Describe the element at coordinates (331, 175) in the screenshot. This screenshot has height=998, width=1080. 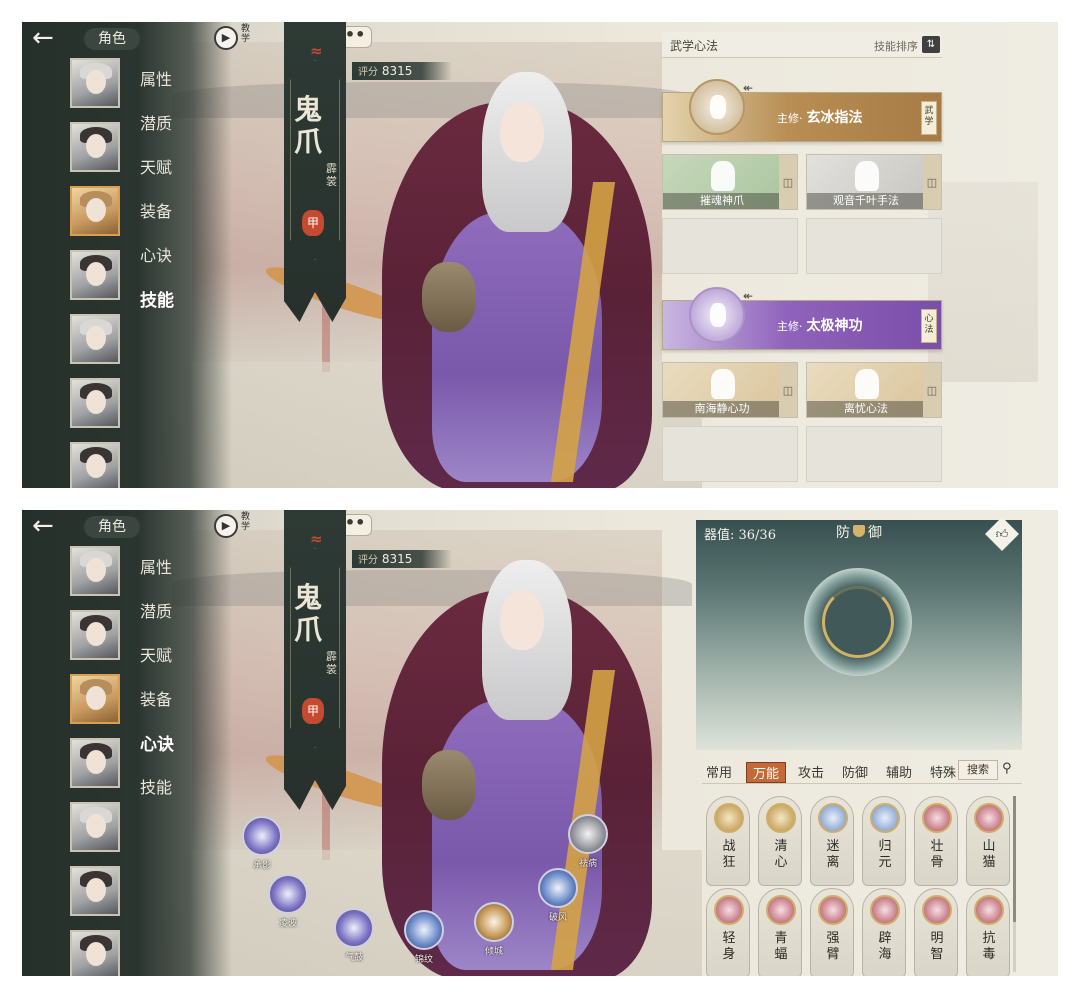
I see `character-title: 霹裳` at that location.